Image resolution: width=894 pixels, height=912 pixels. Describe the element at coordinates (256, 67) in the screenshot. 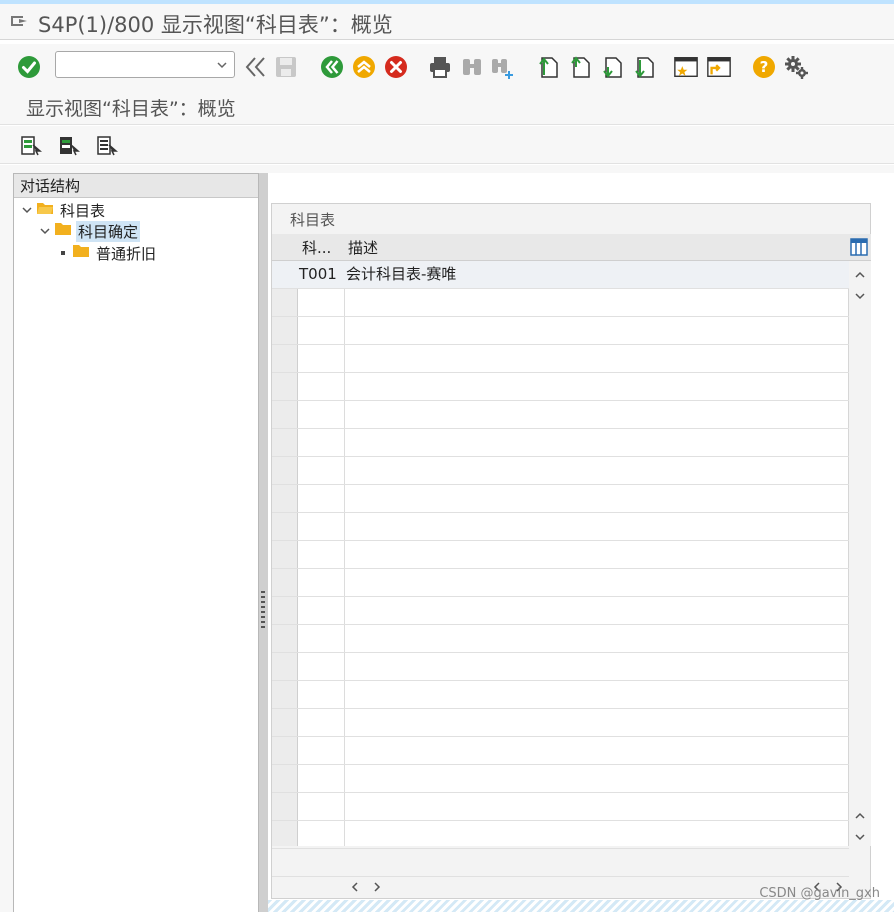

I see `collapse-toolbar-icon` at that location.